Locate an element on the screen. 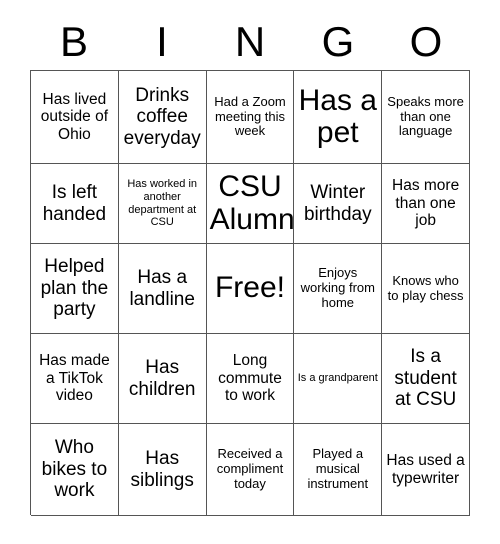  bingo-cell-r5c2: Has siblings is located at coordinates (162, 470).